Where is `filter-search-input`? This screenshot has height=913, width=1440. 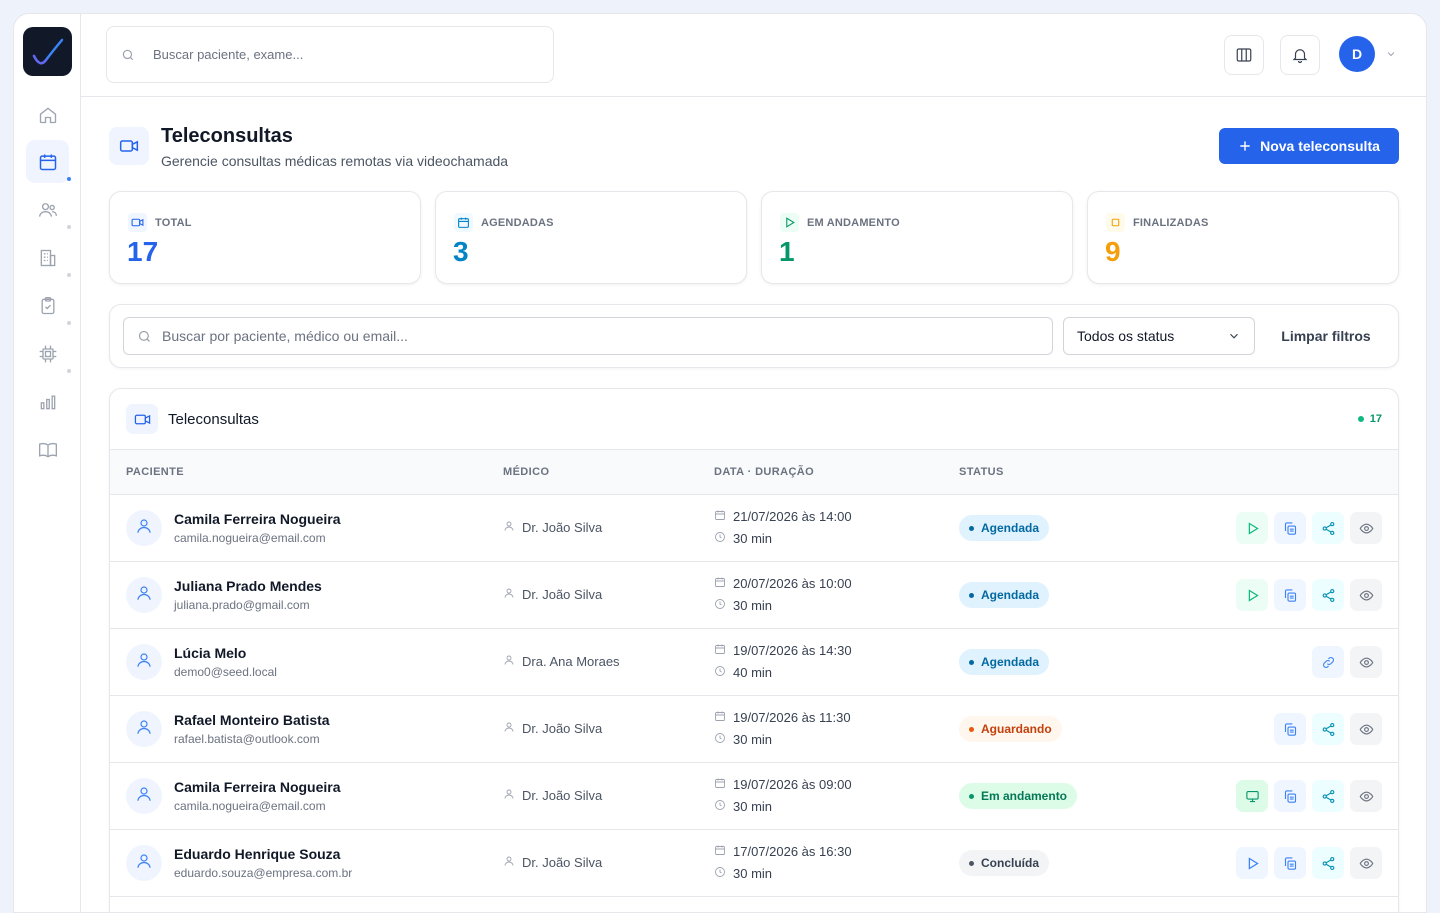
filter-search-input is located at coordinates (592, 336).